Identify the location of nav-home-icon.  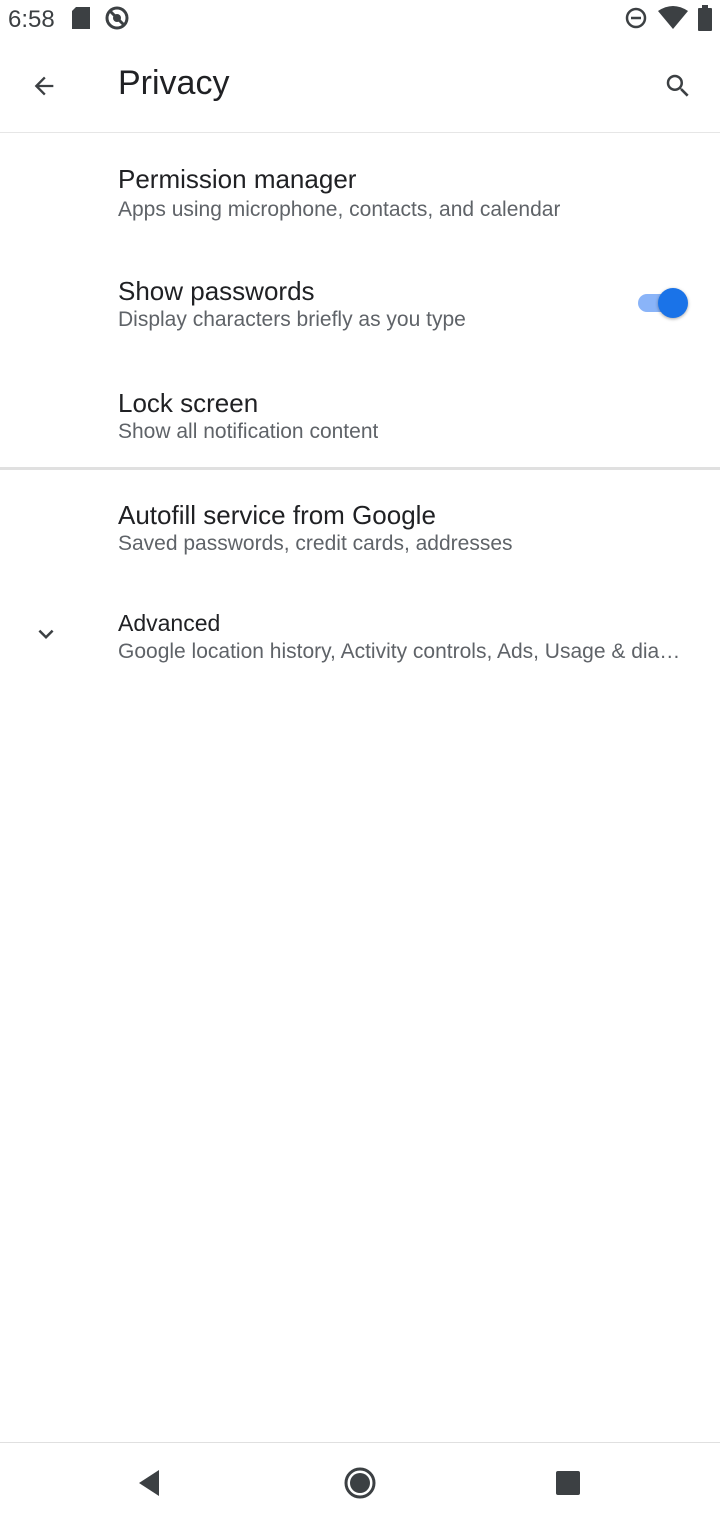
(360, 1483).